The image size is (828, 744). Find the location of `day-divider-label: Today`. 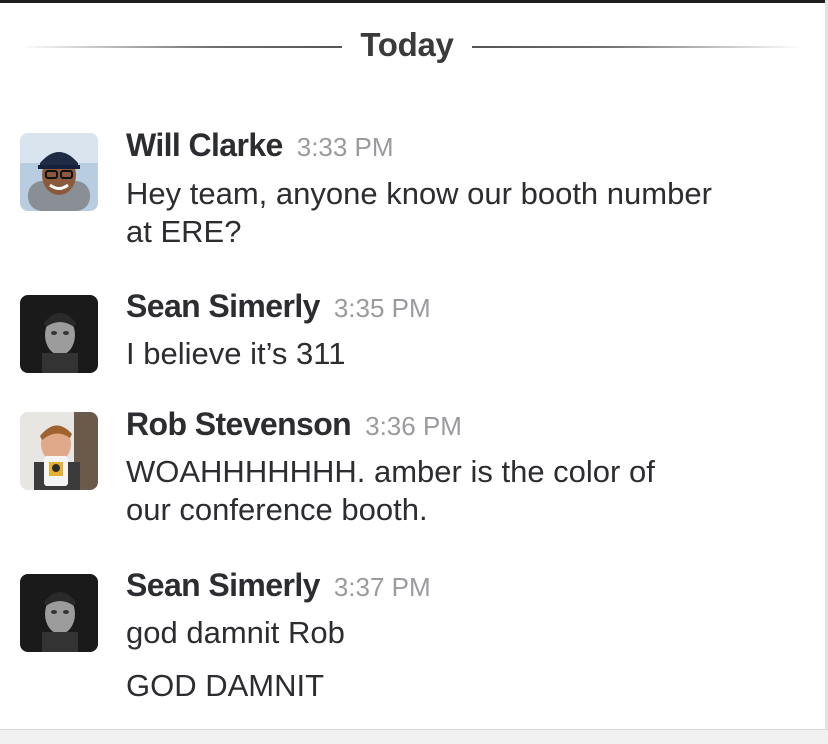

day-divider-label: Today is located at coordinates (407, 44).